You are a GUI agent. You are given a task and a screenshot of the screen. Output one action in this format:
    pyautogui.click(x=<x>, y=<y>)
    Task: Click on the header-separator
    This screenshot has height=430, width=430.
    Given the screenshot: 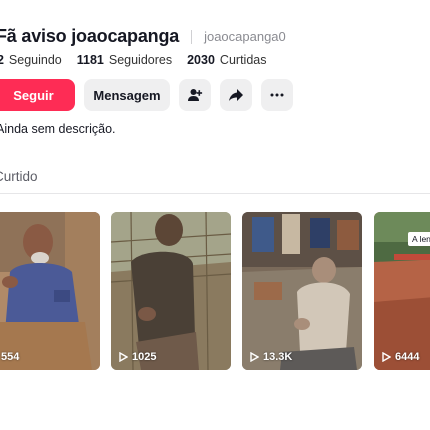 What is the action you would take?
    pyautogui.click(x=192, y=36)
    